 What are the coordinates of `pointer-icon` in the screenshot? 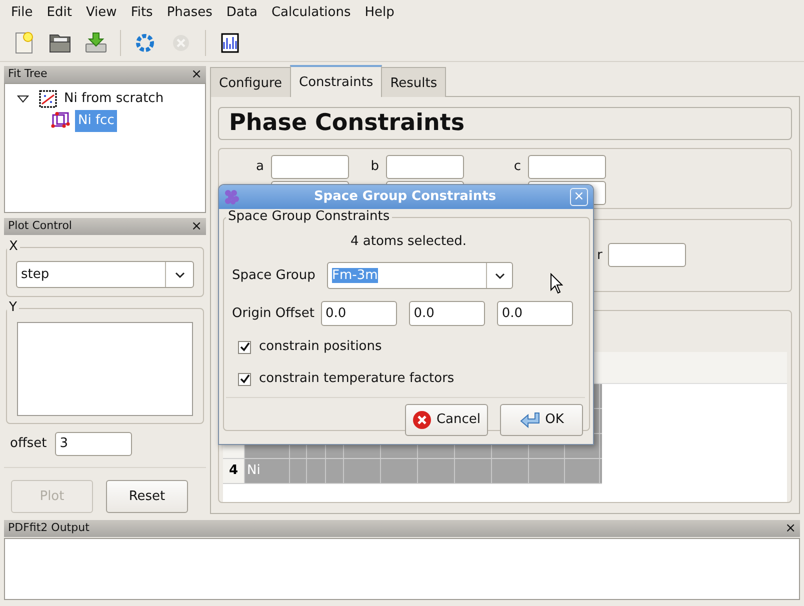 It's located at (556, 283).